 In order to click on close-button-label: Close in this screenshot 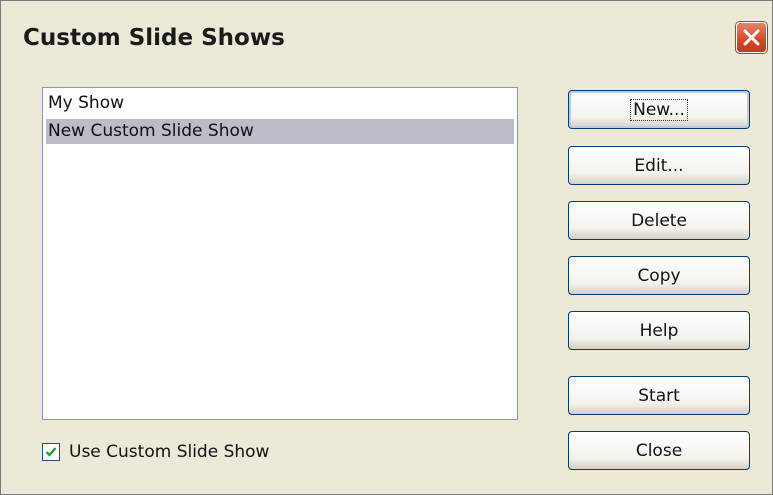, I will do `click(659, 450)`.